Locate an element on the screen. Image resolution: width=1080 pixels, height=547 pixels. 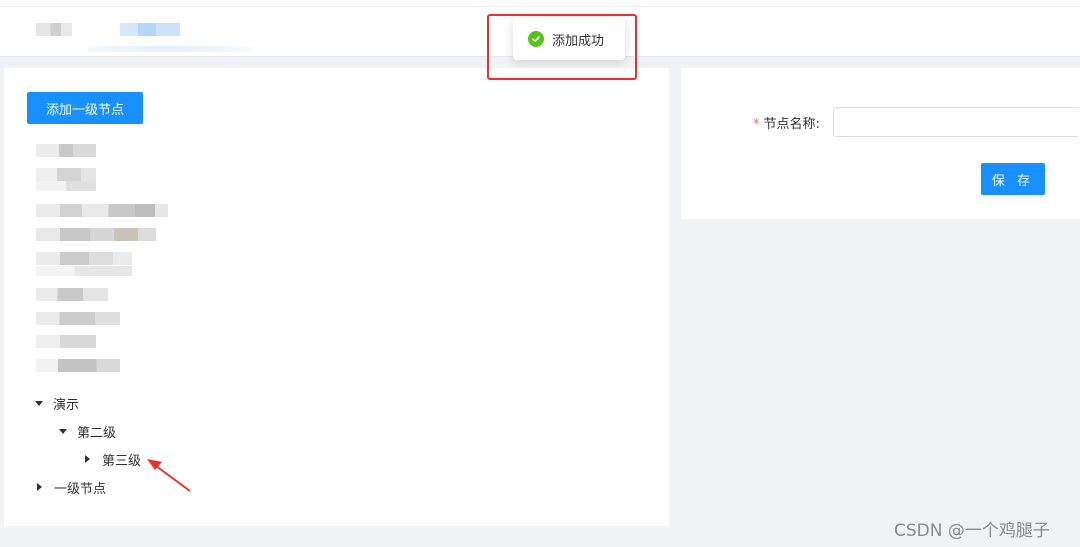
node-name-label-text: 节点名称: is located at coordinates (791, 124).